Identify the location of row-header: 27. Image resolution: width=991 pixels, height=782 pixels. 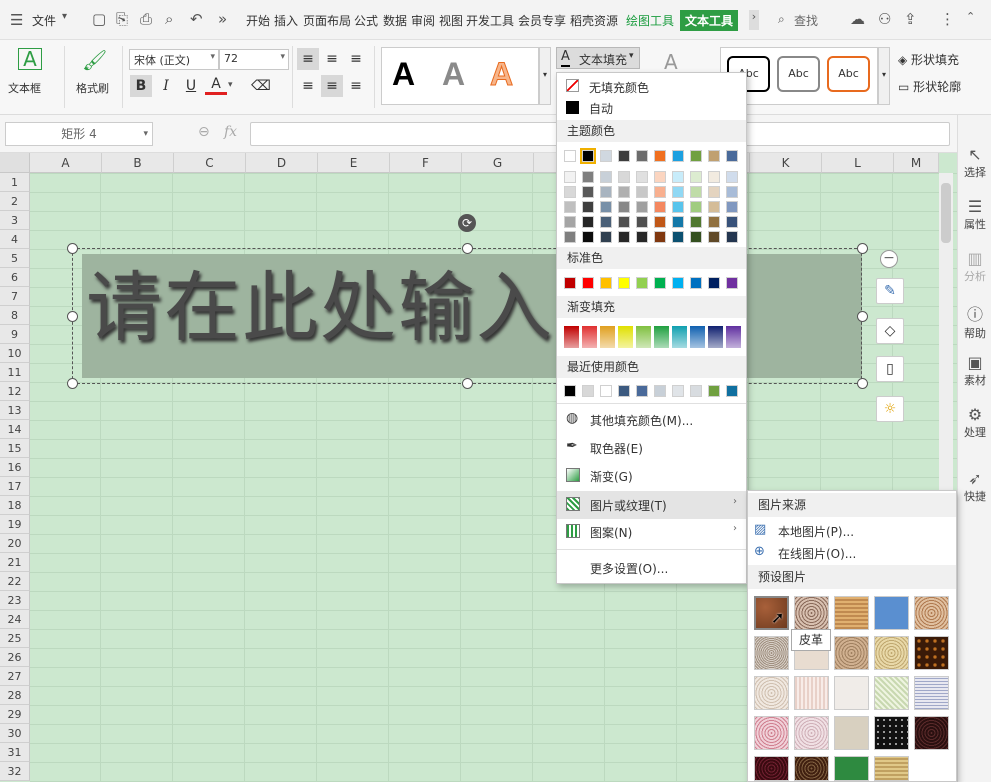
(15, 676).